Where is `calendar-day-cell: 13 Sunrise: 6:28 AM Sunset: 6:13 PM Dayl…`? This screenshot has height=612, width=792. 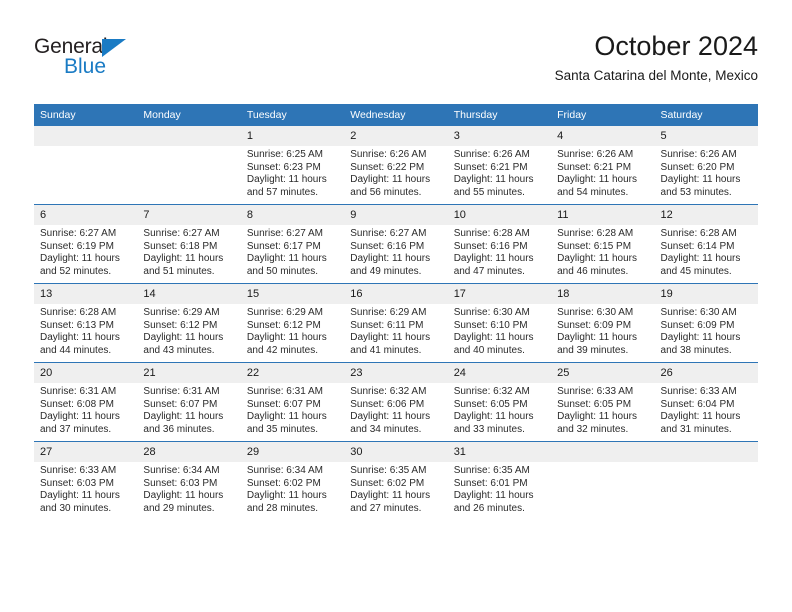
calendar-day-cell: 13 Sunrise: 6:28 AM Sunset: 6:13 PM Dayl… is located at coordinates (86, 323).